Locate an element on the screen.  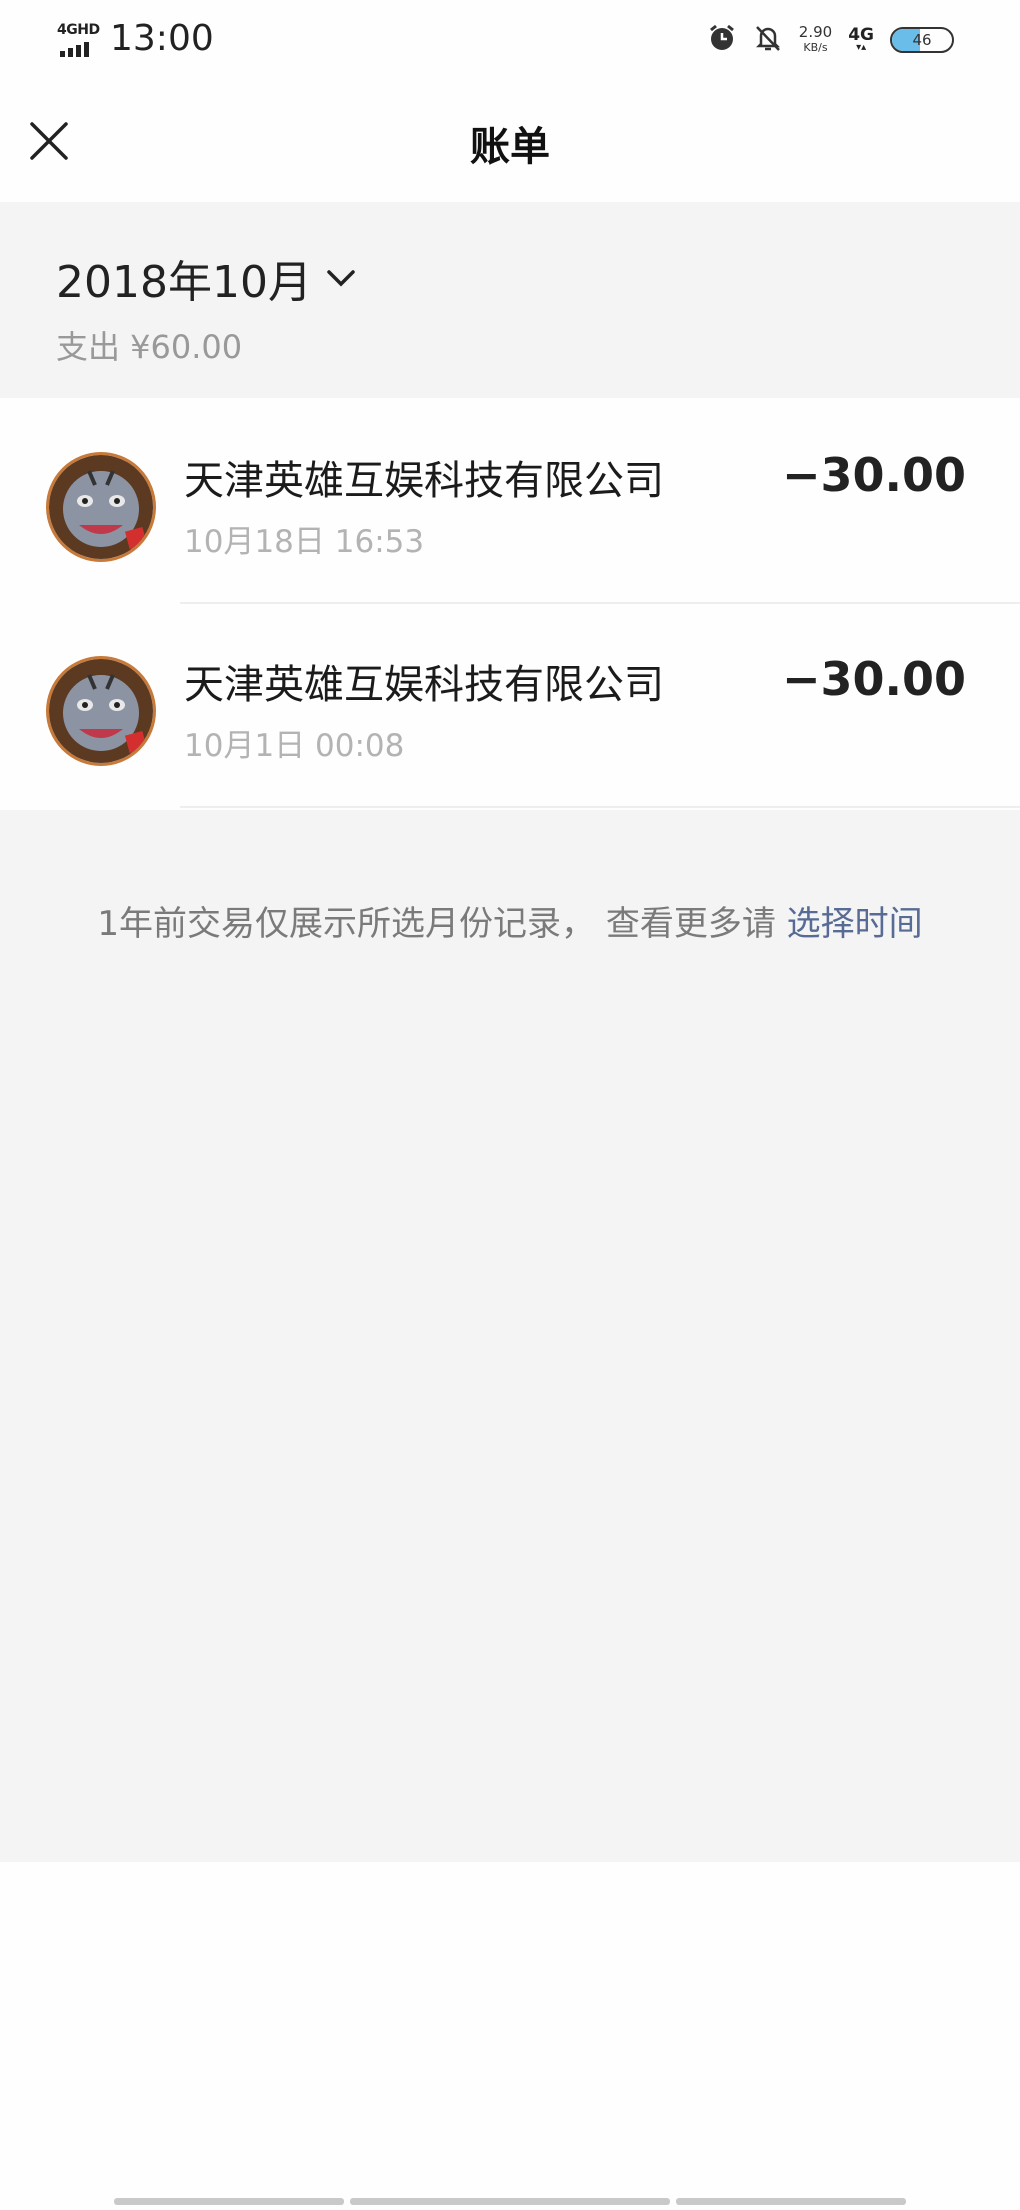
gesture-bar-center is located at coordinates (510, 2201).